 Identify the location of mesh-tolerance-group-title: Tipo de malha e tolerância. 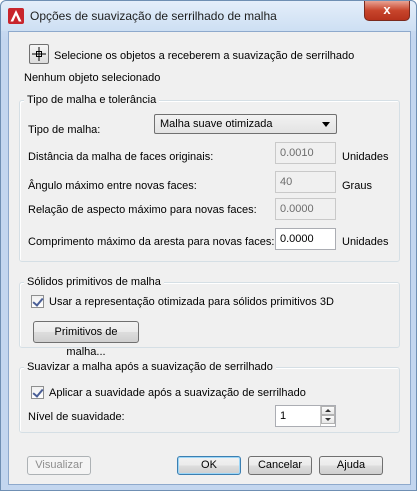
(92, 100).